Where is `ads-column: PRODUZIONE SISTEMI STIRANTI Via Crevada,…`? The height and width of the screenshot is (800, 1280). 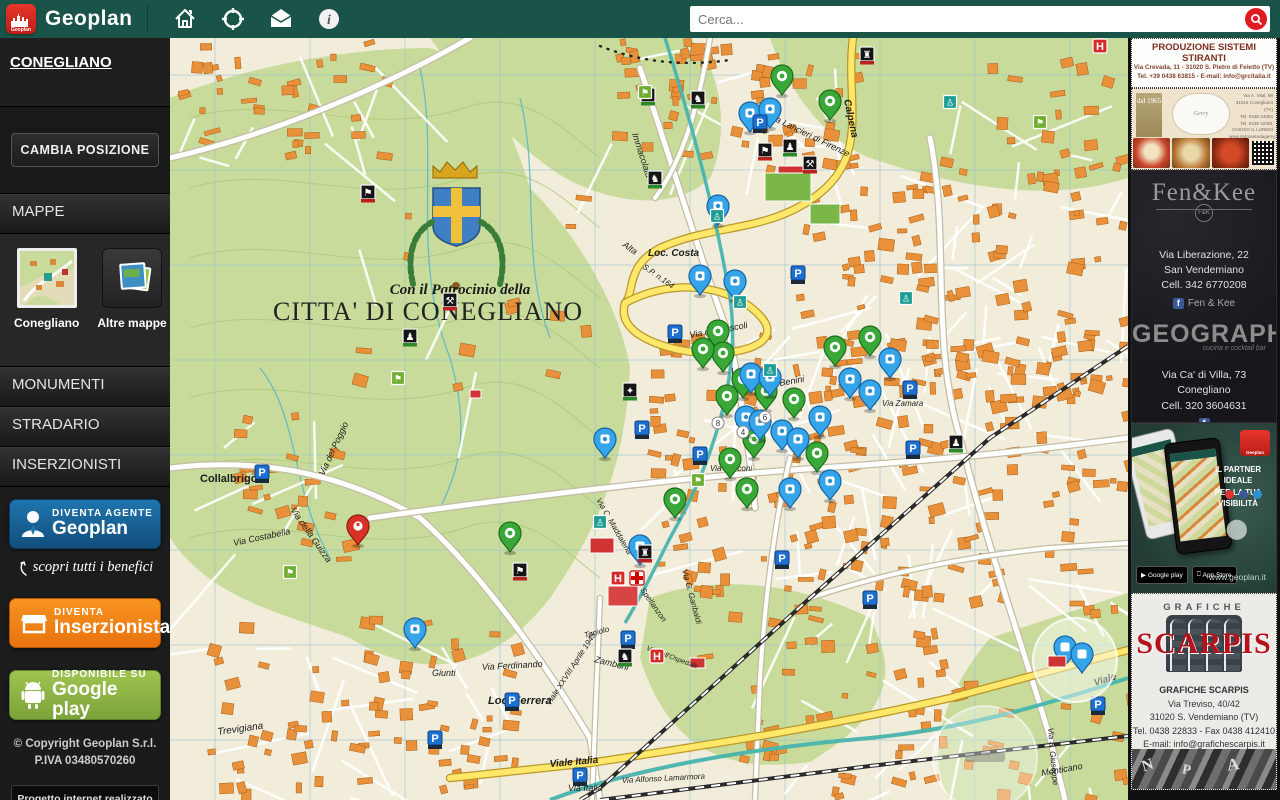
ads-column: PRODUZIONE SISTEMI STIRANTI Via Crevada,… is located at coordinates (1204, 419).